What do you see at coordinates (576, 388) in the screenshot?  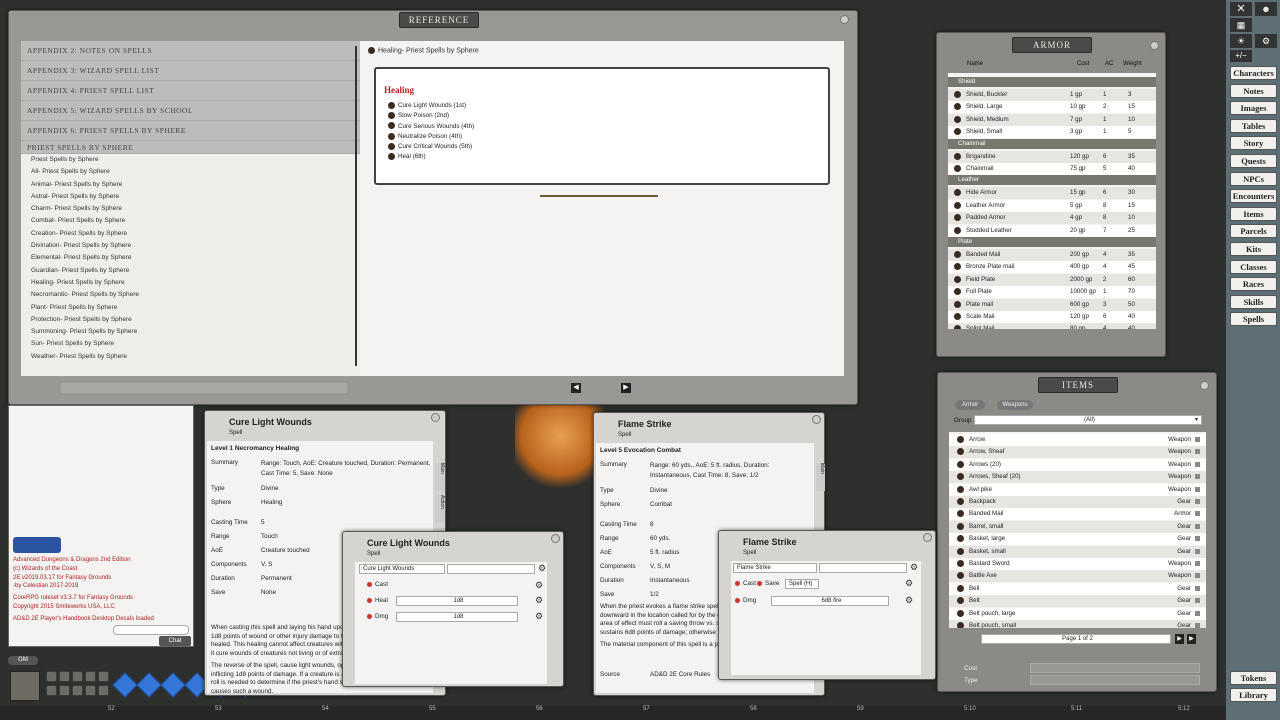 I see `prev-page-button: ◀` at bounding box center [576, 388].